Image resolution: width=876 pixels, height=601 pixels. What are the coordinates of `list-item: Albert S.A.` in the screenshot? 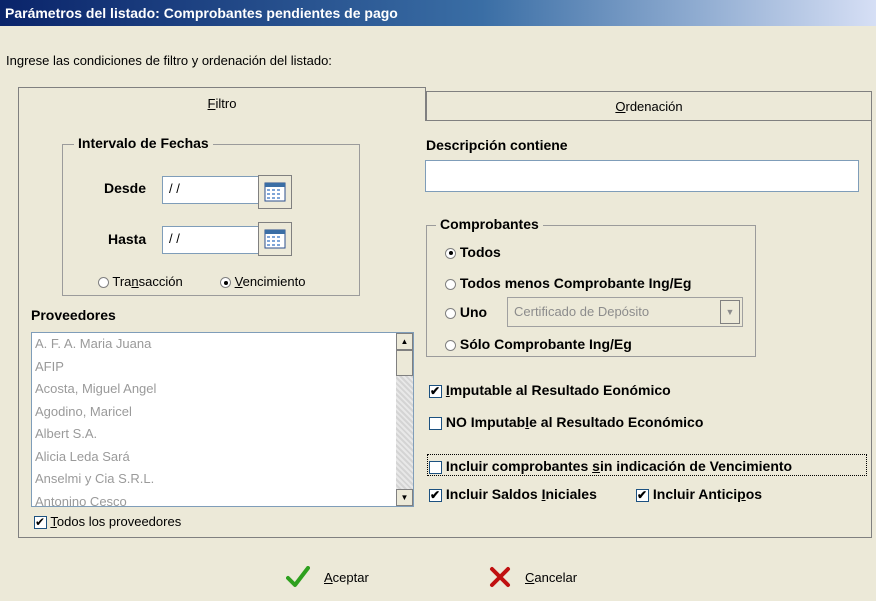 It's located at (222, 434).